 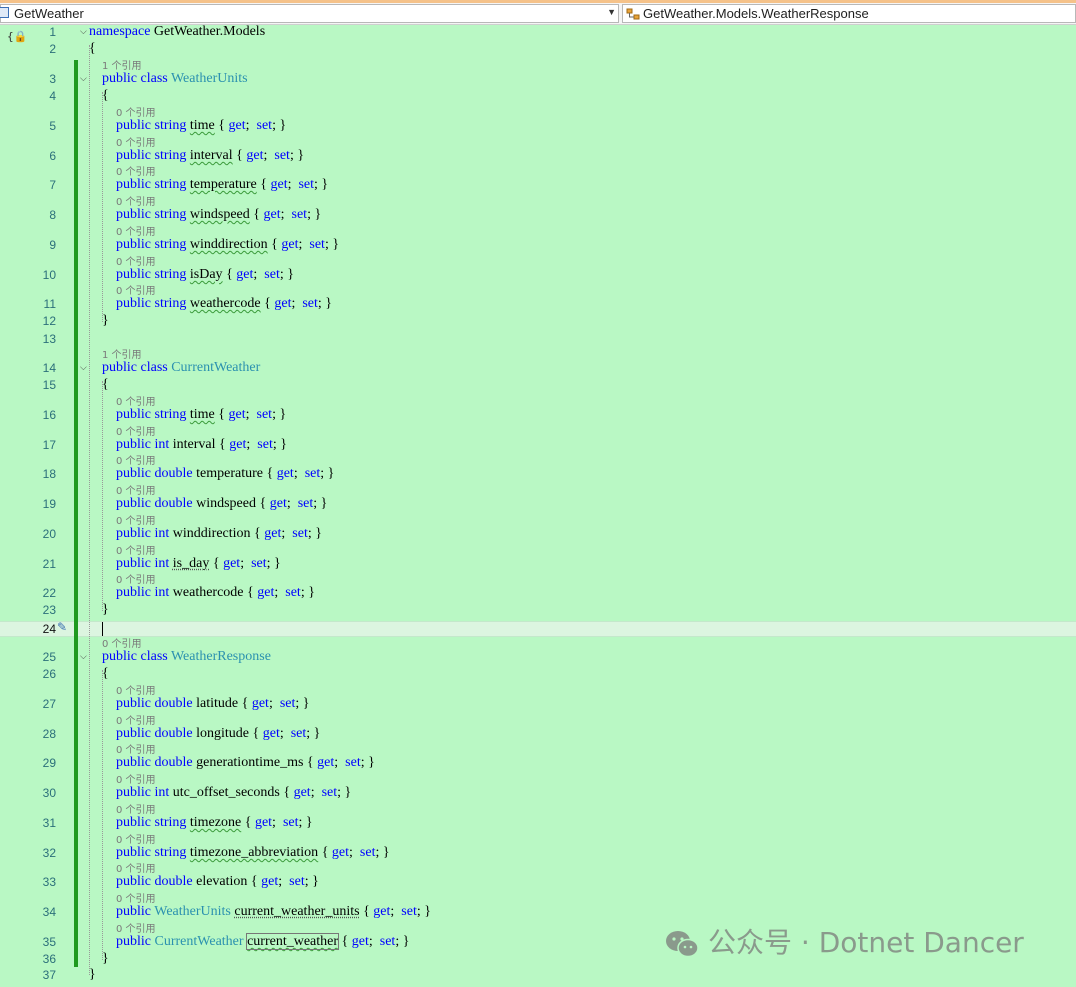 I want to click on code-line: 15 {, so click(x=538, y=387).